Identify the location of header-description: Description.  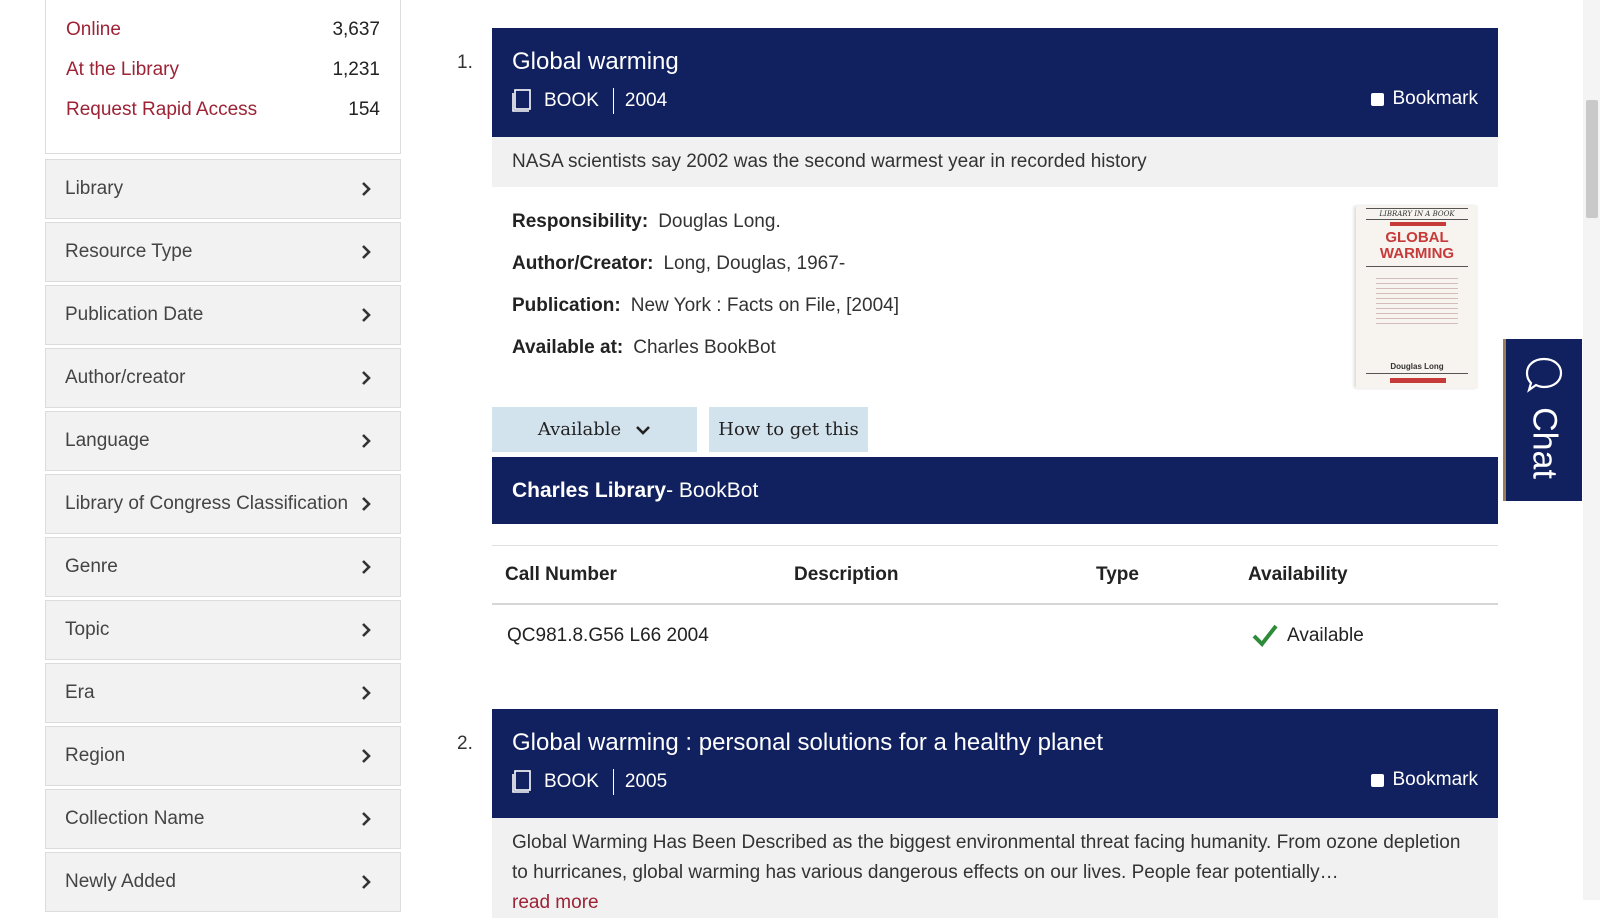
(846, 574).